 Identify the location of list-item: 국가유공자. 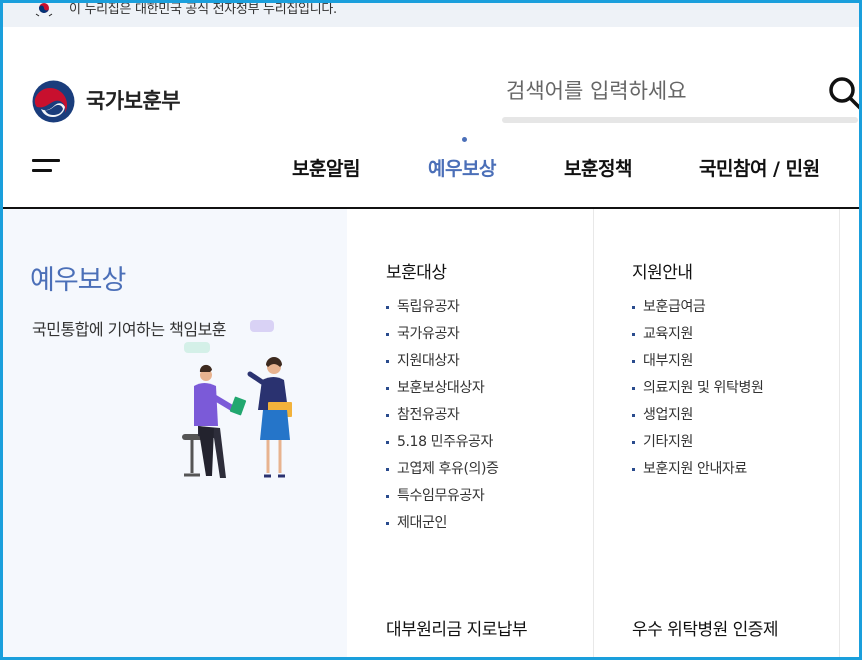
(442, 334).